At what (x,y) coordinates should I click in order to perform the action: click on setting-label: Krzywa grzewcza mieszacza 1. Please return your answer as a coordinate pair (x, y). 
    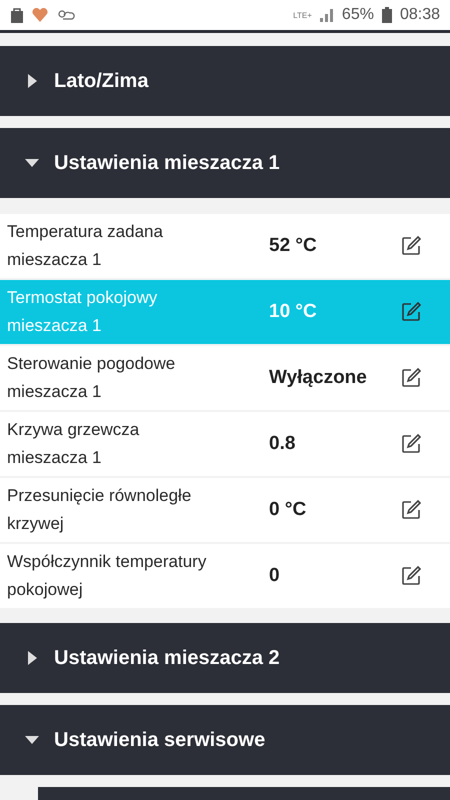
    Looking at the image, I should click on (73, 444).